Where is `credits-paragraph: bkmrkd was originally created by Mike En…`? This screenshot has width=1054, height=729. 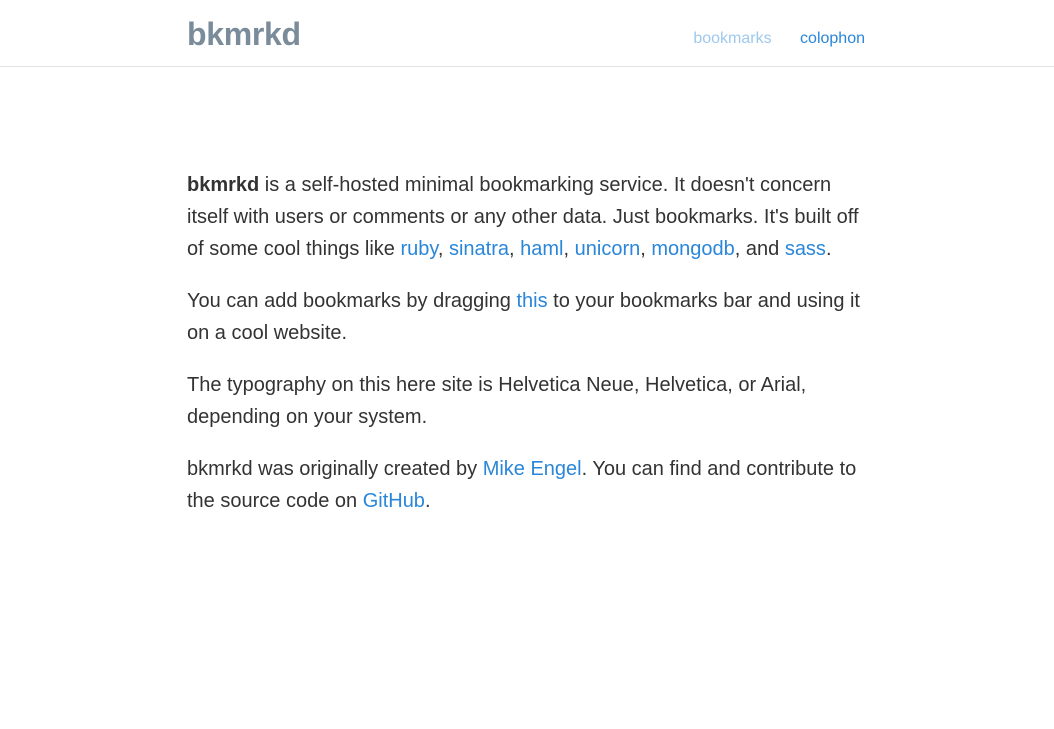
credits-paragraph: bkmrkd was originally created by Mike En… is located at coordinates (527, 485).